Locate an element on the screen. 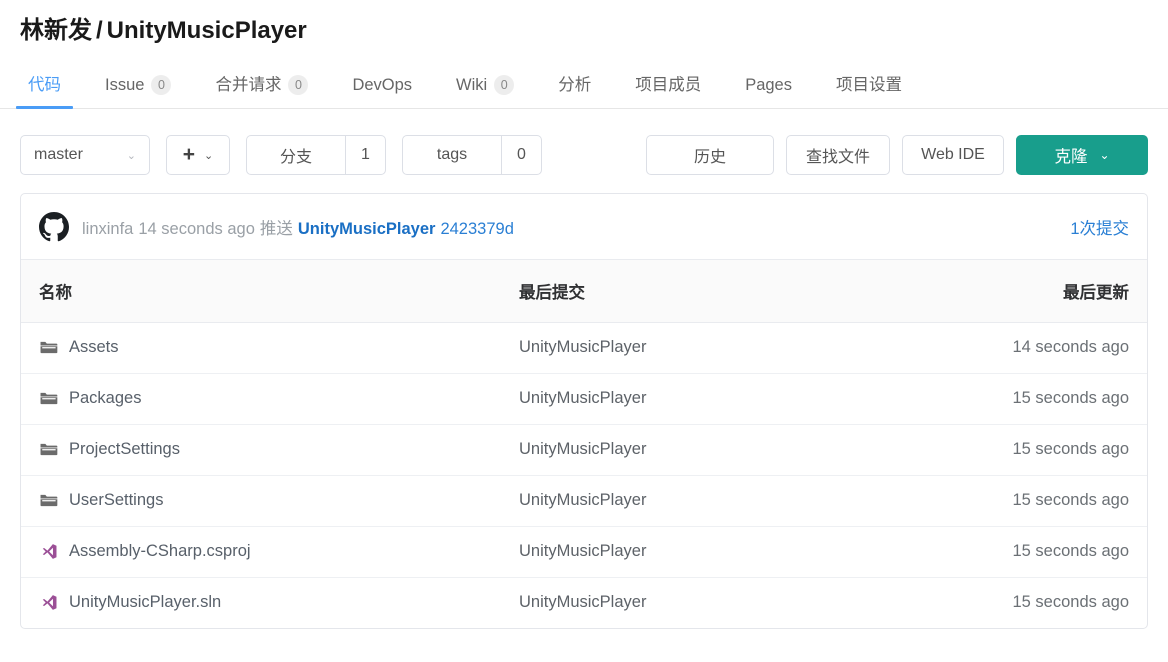  commit-author: linxinfa is located at coordinates (107, 229).